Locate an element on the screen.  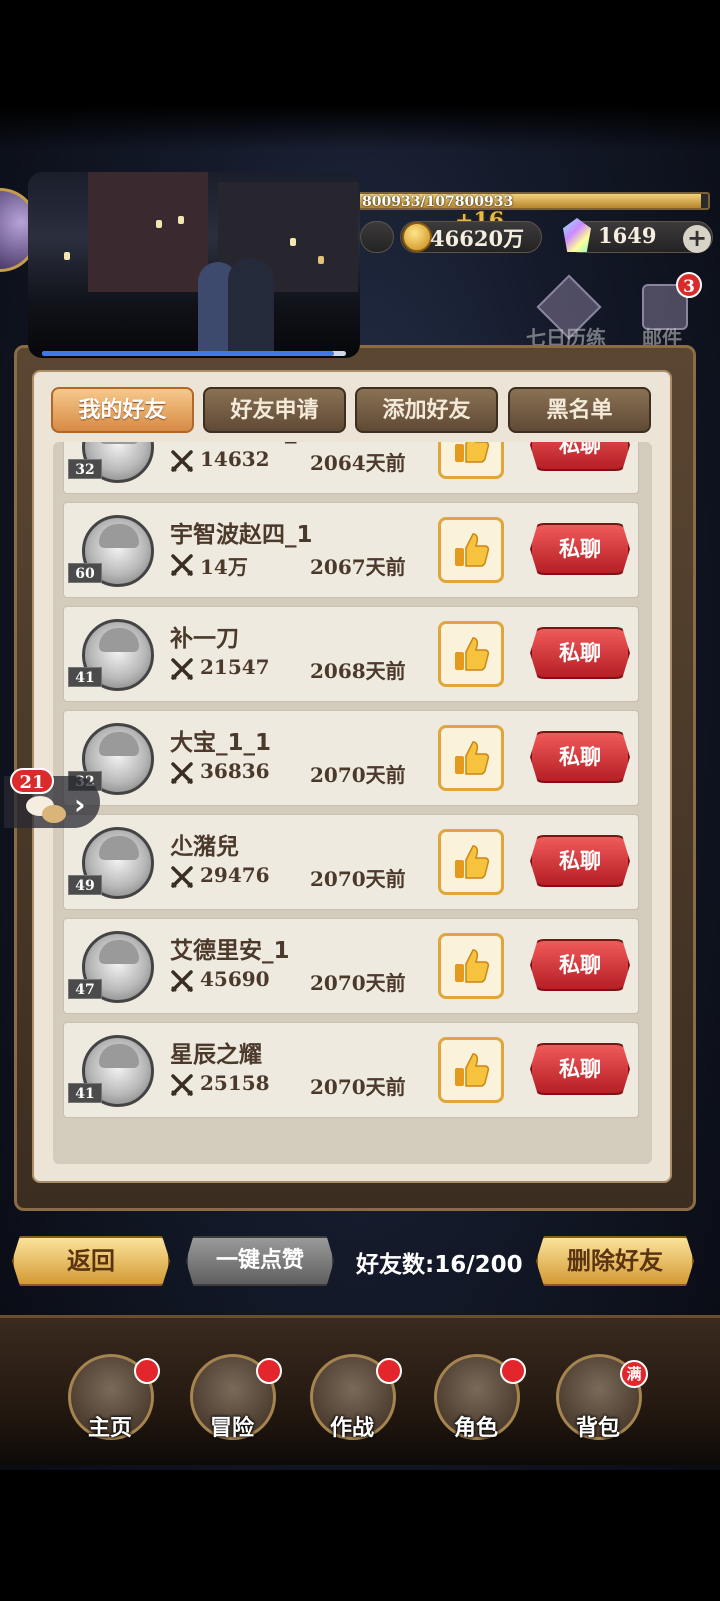
delete-friend-button: 删除好友 is located at coordinates (615, 1261).